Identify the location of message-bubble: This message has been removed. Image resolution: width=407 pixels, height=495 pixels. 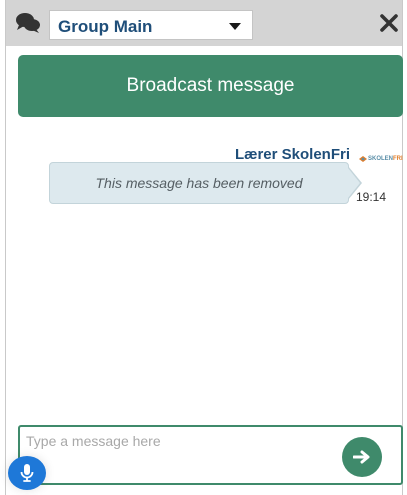
(199, 183).